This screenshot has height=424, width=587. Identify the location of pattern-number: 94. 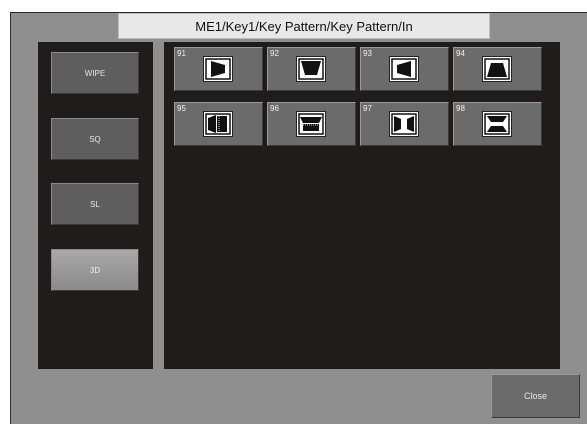
(460, 53).